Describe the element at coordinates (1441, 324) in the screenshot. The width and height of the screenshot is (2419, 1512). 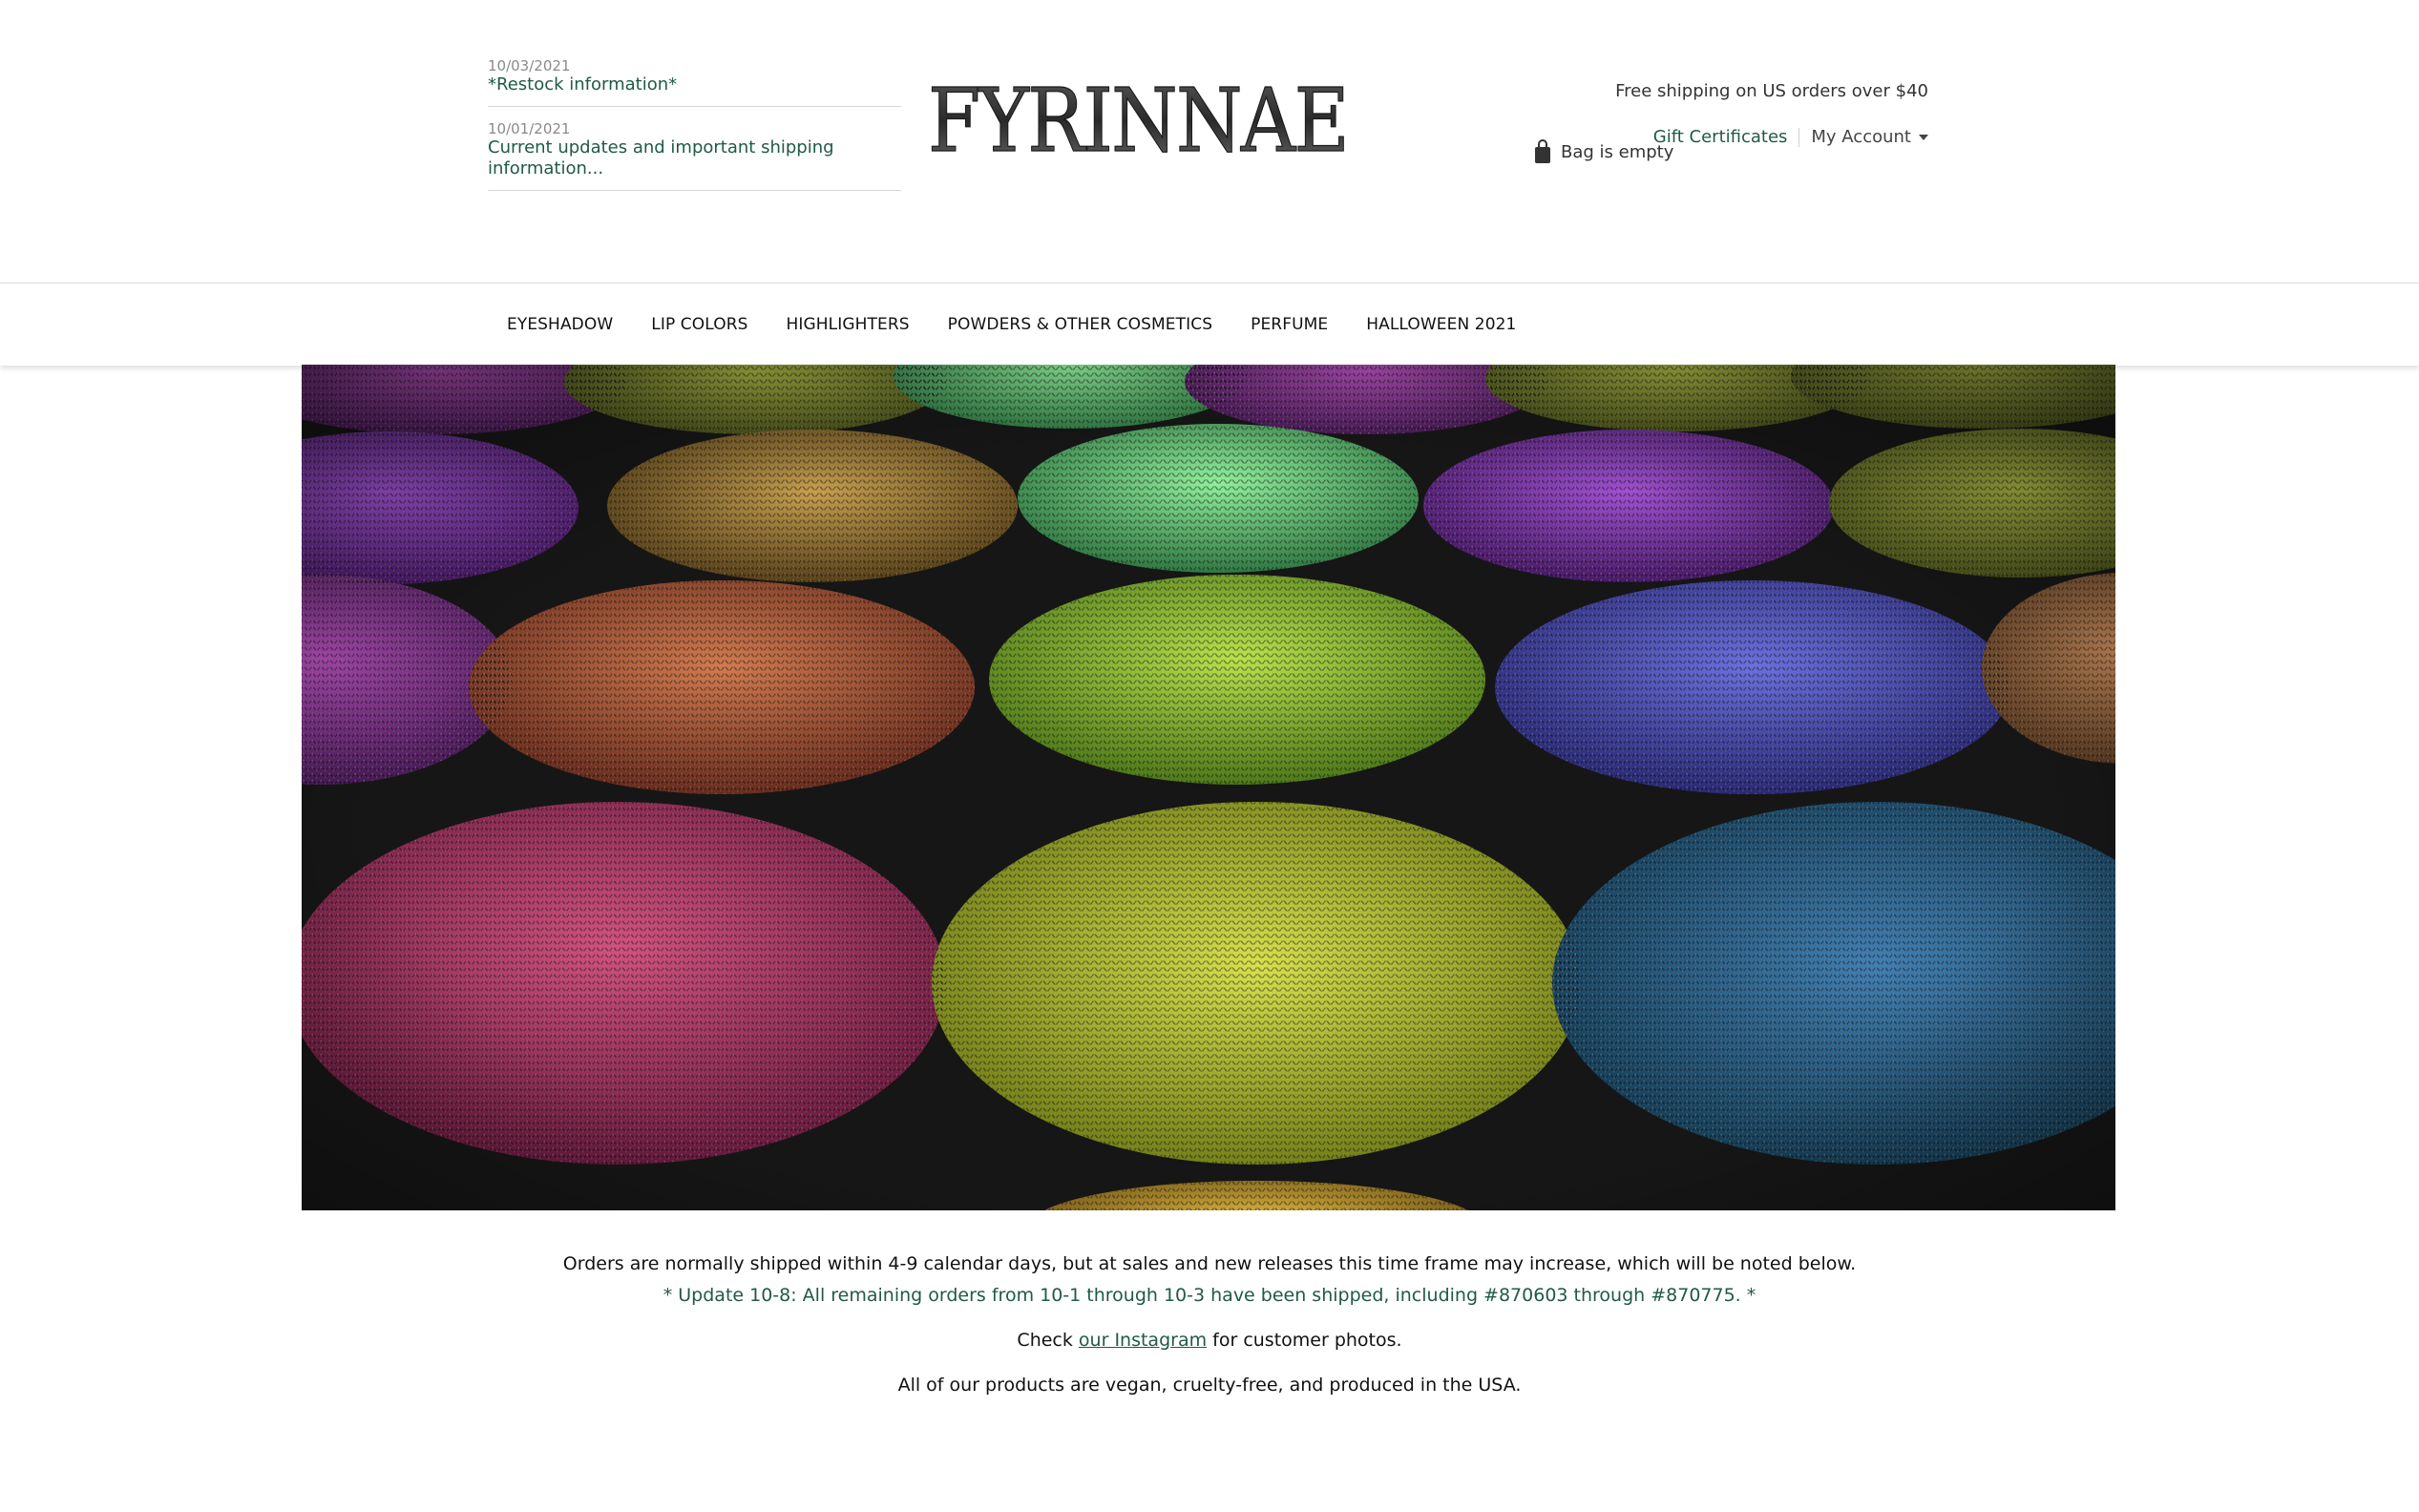
I see `nav-item-halloween-2021: HALLOWEEN 2021` at that location.